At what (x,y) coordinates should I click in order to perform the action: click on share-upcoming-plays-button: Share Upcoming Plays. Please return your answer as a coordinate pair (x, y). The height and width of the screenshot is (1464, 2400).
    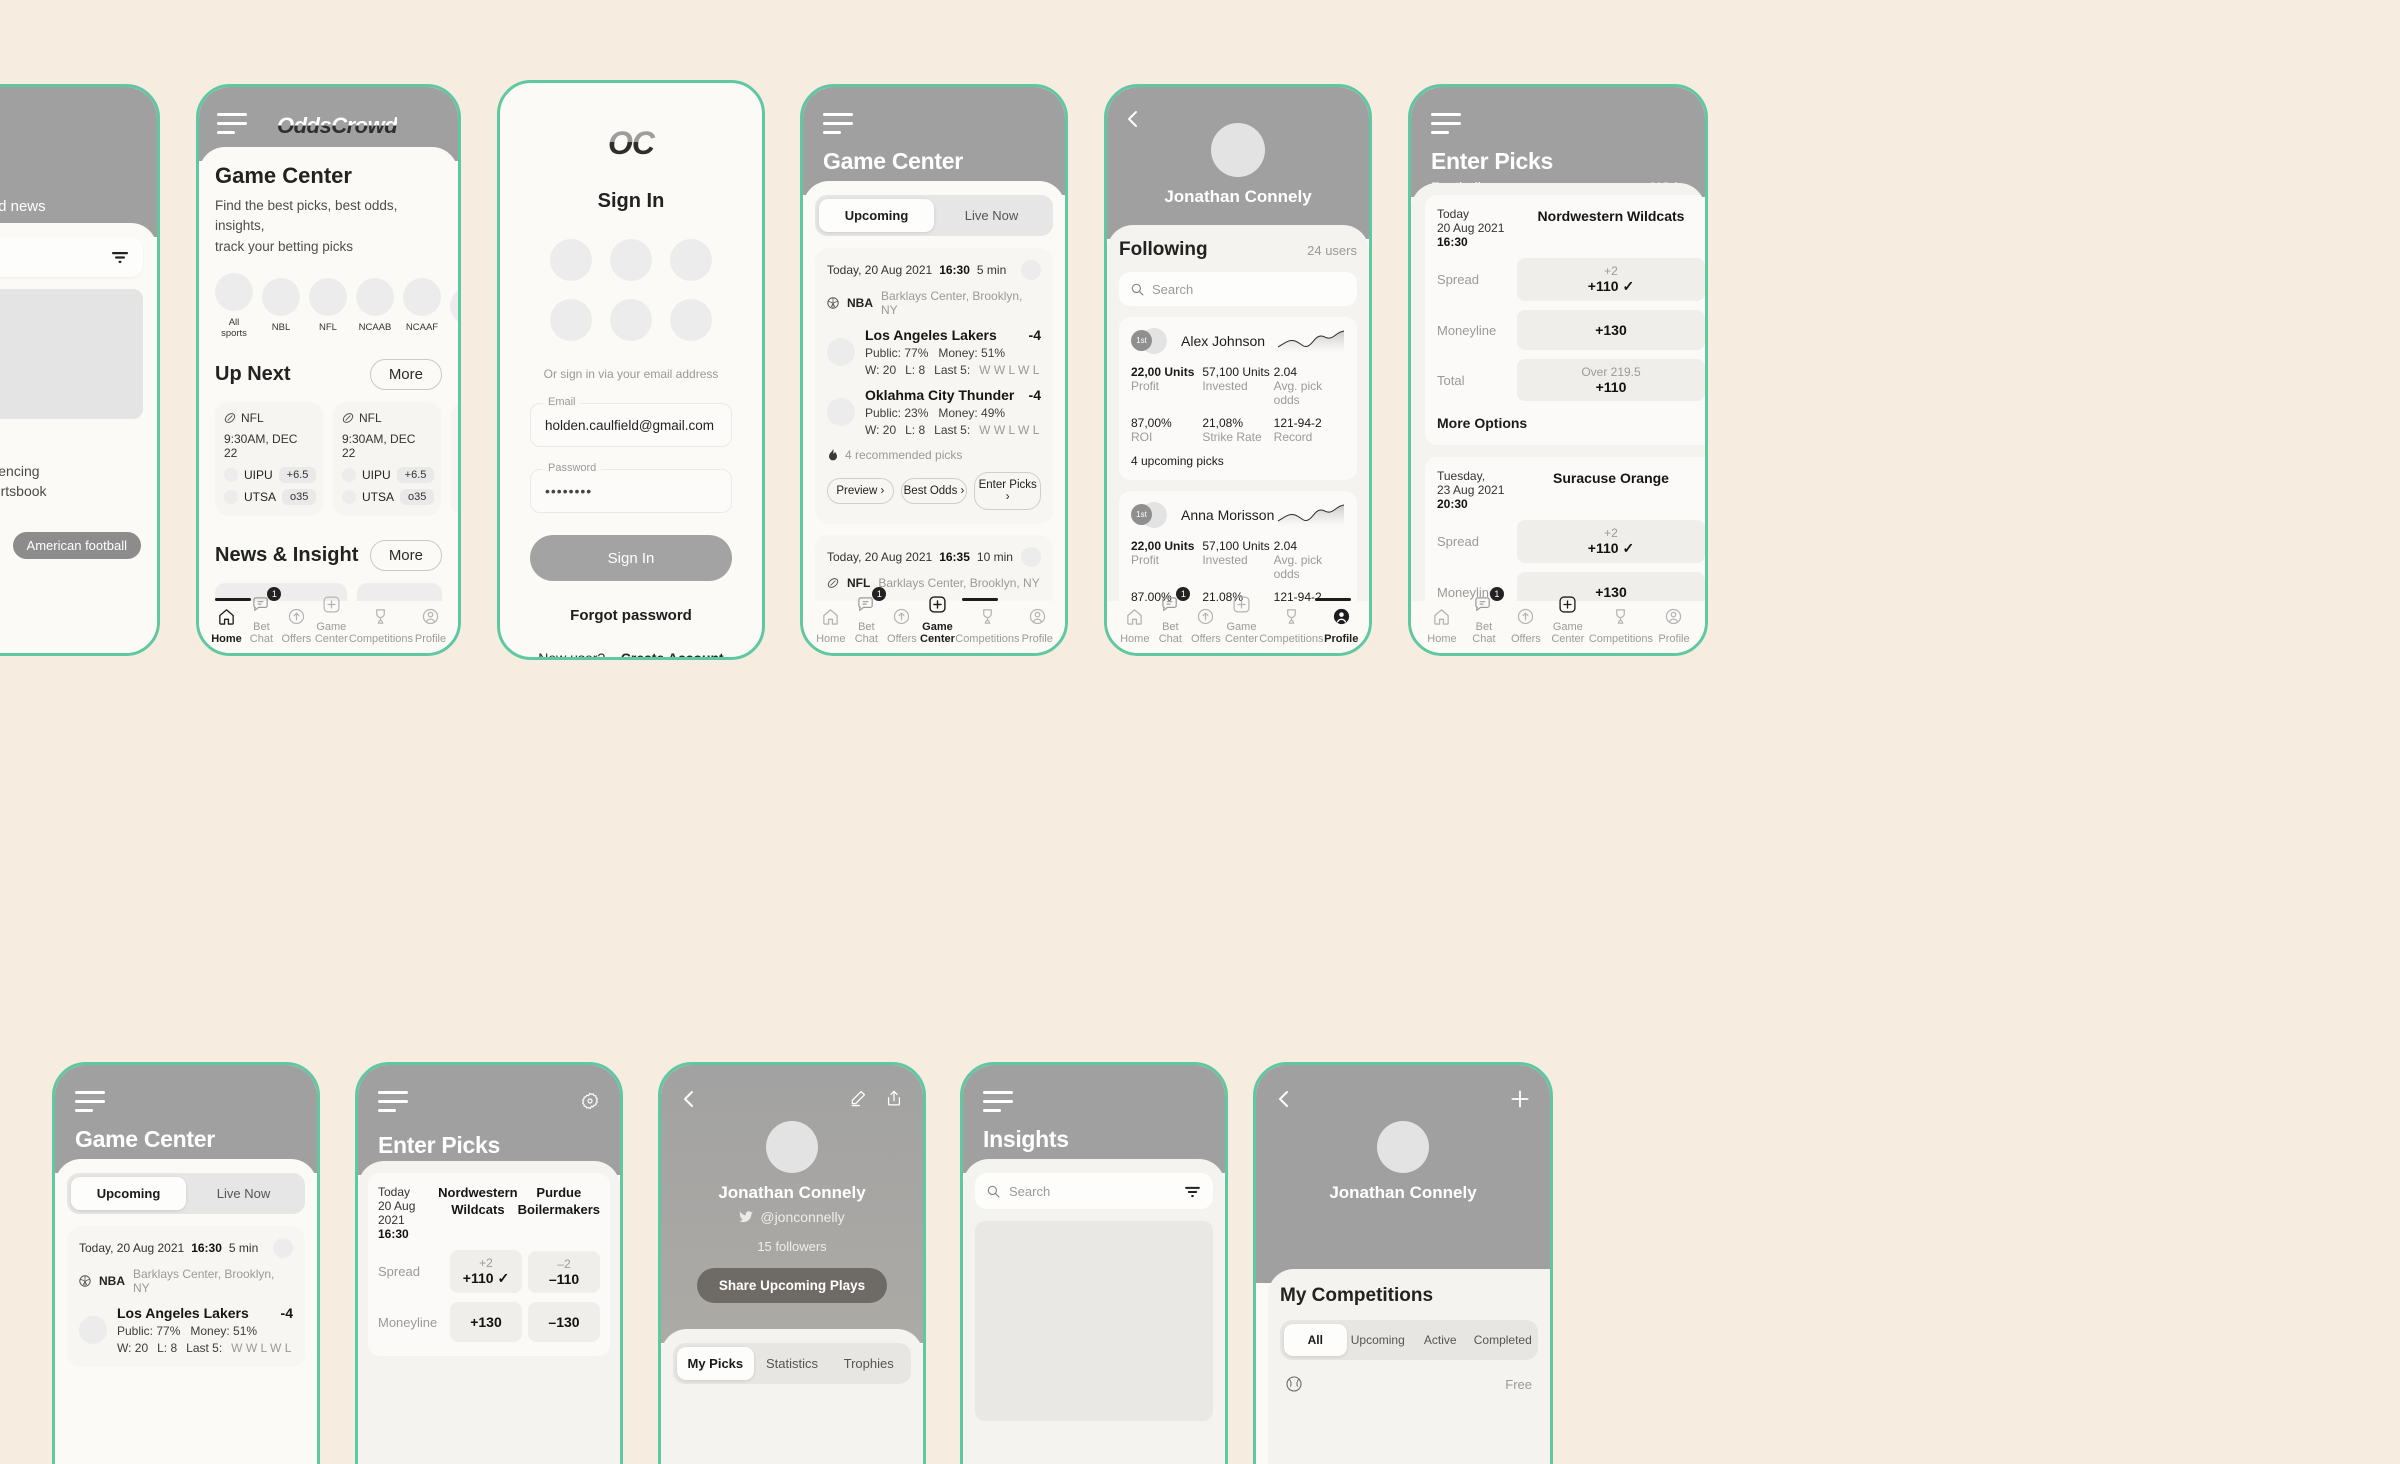
    Looking at the image, I should click on (792, 1285).